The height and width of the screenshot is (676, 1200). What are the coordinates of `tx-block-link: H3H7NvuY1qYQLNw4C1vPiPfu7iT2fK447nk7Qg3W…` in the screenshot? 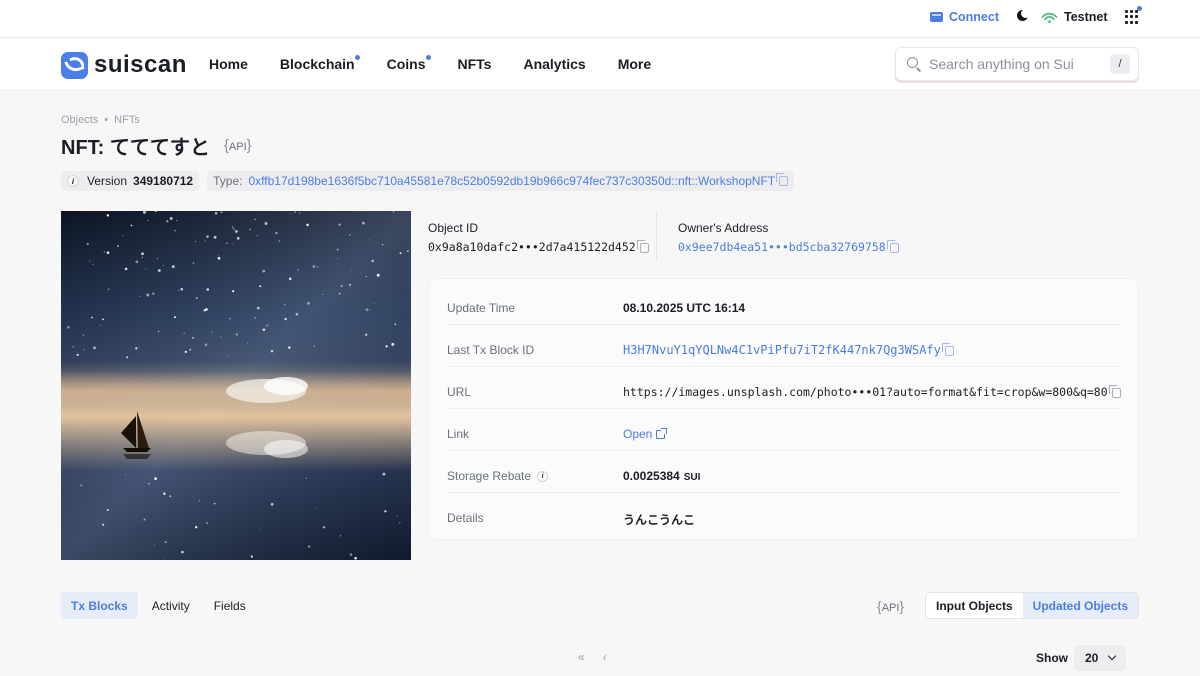 It's located at (782, 350).